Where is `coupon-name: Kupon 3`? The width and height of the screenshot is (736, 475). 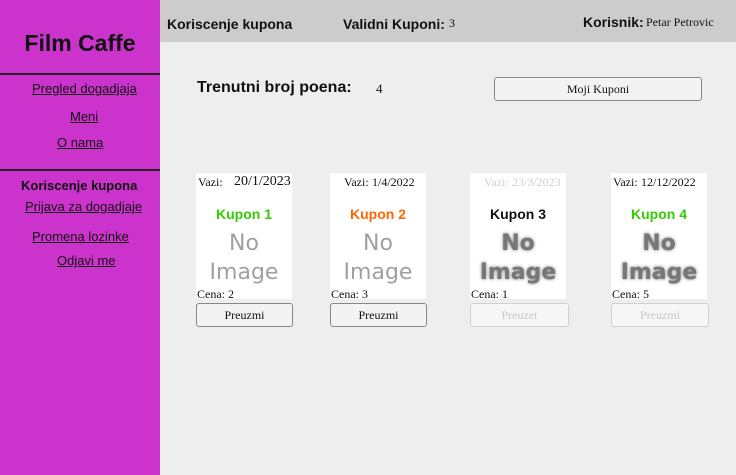 coupon-name: Kupon 3 is located at coordinates (518, 214).